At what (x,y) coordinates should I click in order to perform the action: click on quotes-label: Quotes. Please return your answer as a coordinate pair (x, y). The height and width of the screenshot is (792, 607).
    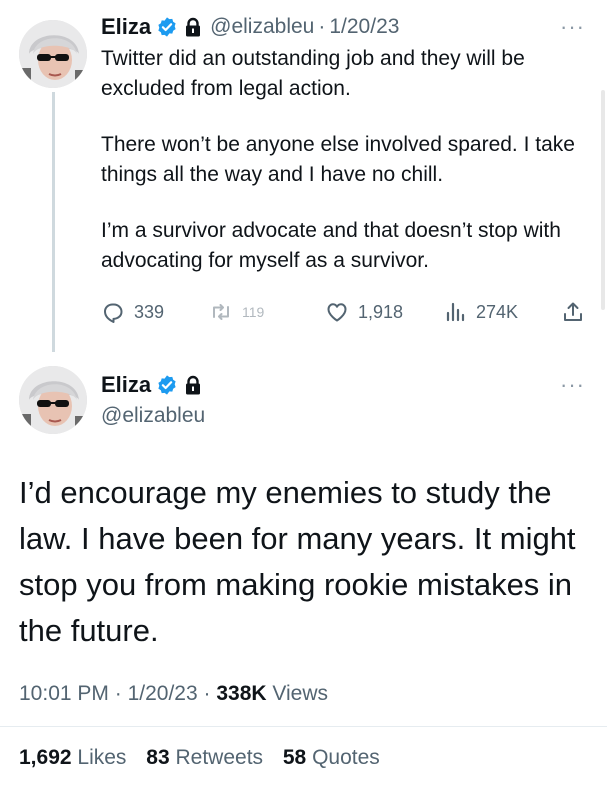
    Looking at the image, I should click on (346, 757).